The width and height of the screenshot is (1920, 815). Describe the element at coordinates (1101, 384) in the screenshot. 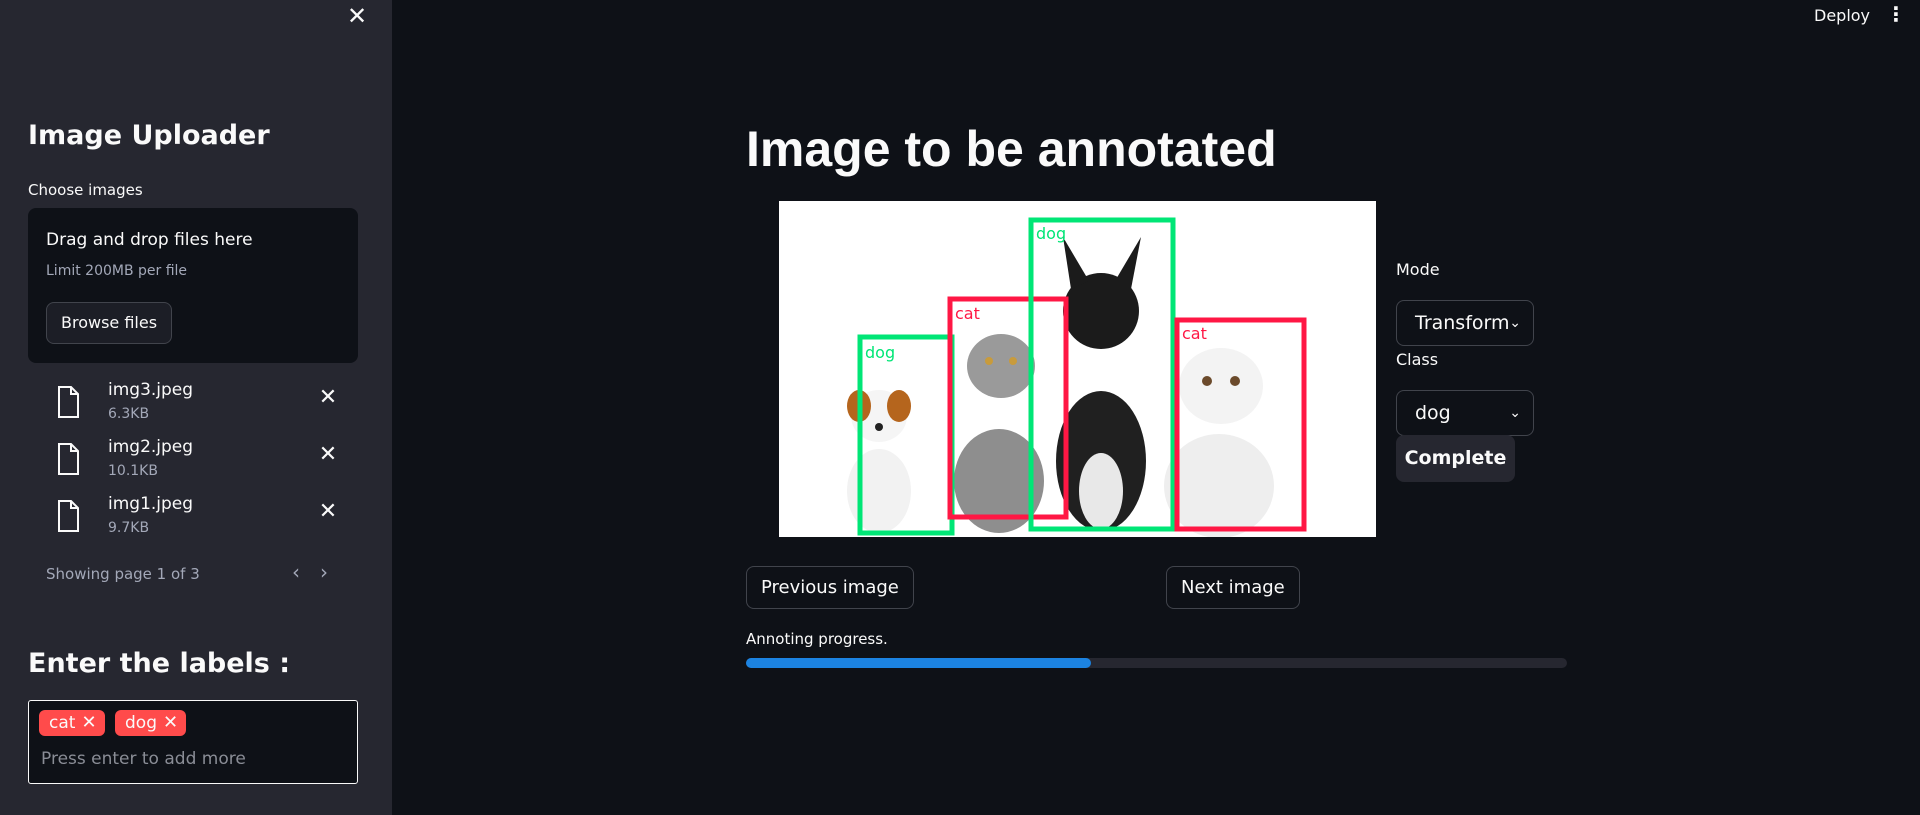

I see `black-dog-figure` at that location.